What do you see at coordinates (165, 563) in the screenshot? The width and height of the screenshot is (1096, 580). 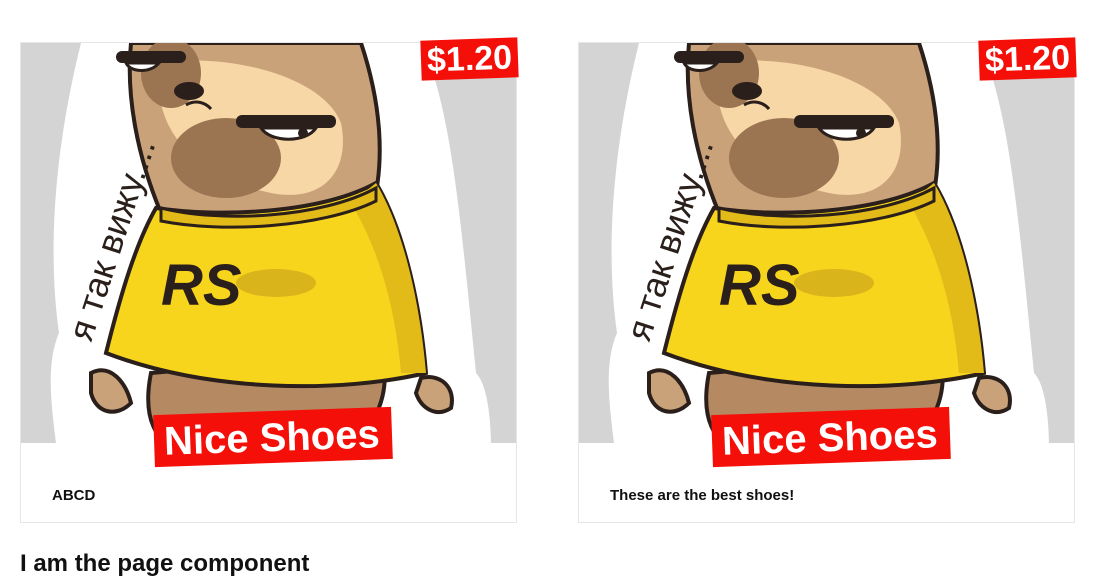 I see `page-title: I am the page component` at bounding box center [165, 563].